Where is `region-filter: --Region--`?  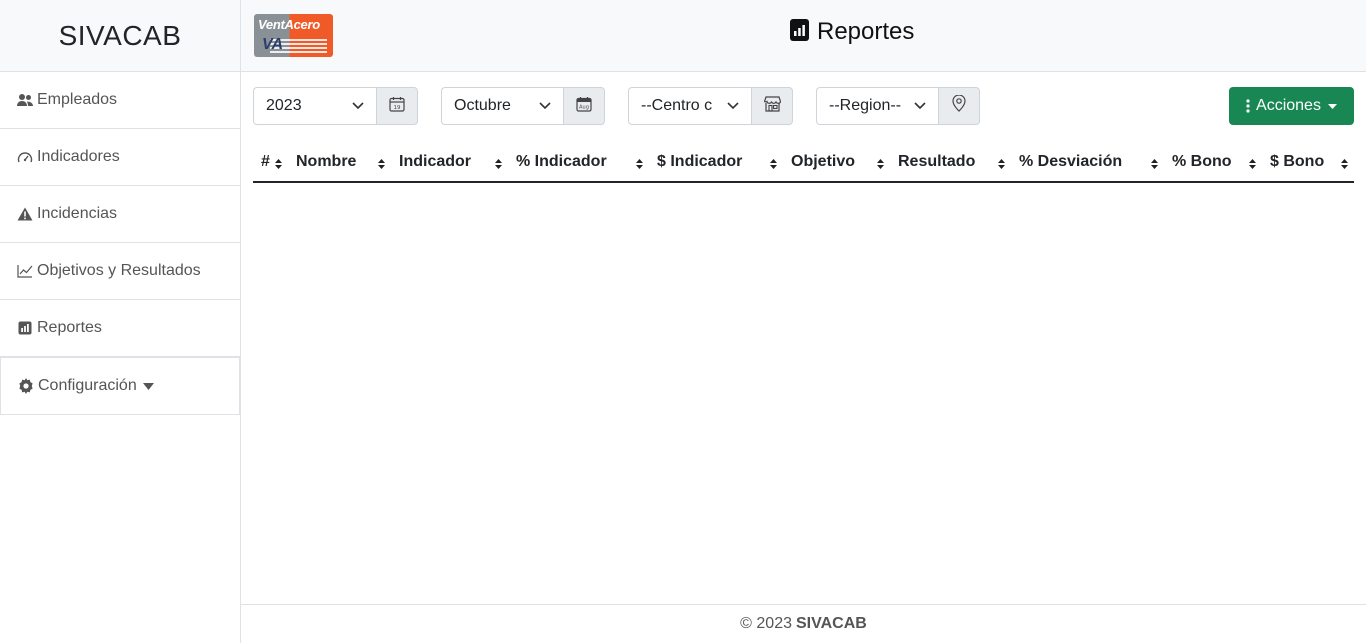 region-filter: --Region-- is located at coordinates (898, 106).